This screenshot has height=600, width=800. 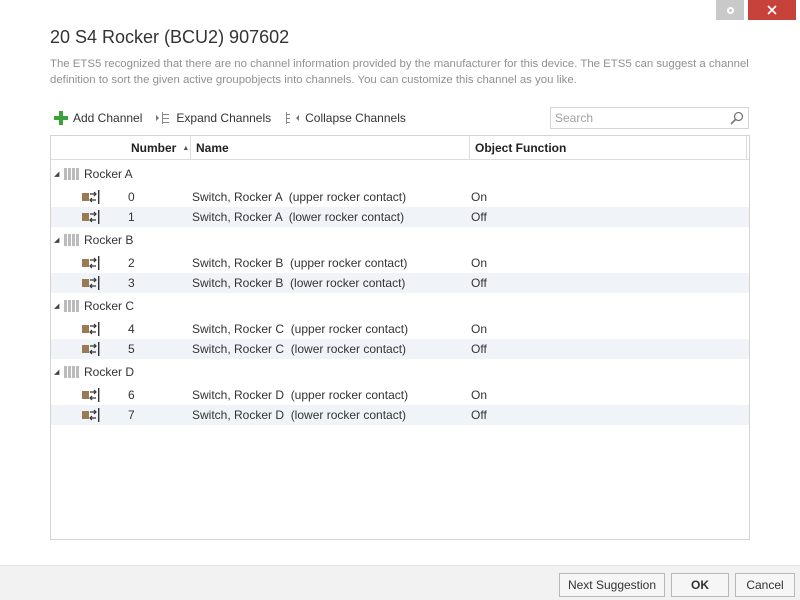 I want to click on channel-label: Rocker C, so click(x=109, y=306).